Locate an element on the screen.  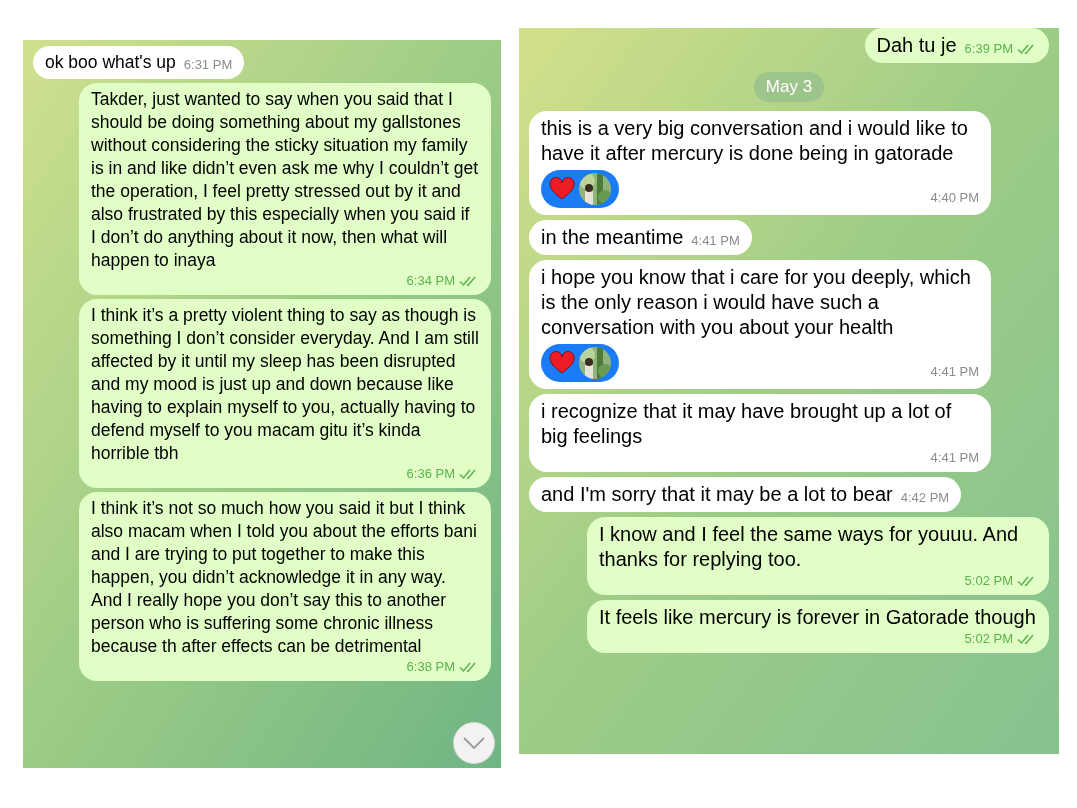
message-time: 6:31 PM is located at coordinates (207, 65).